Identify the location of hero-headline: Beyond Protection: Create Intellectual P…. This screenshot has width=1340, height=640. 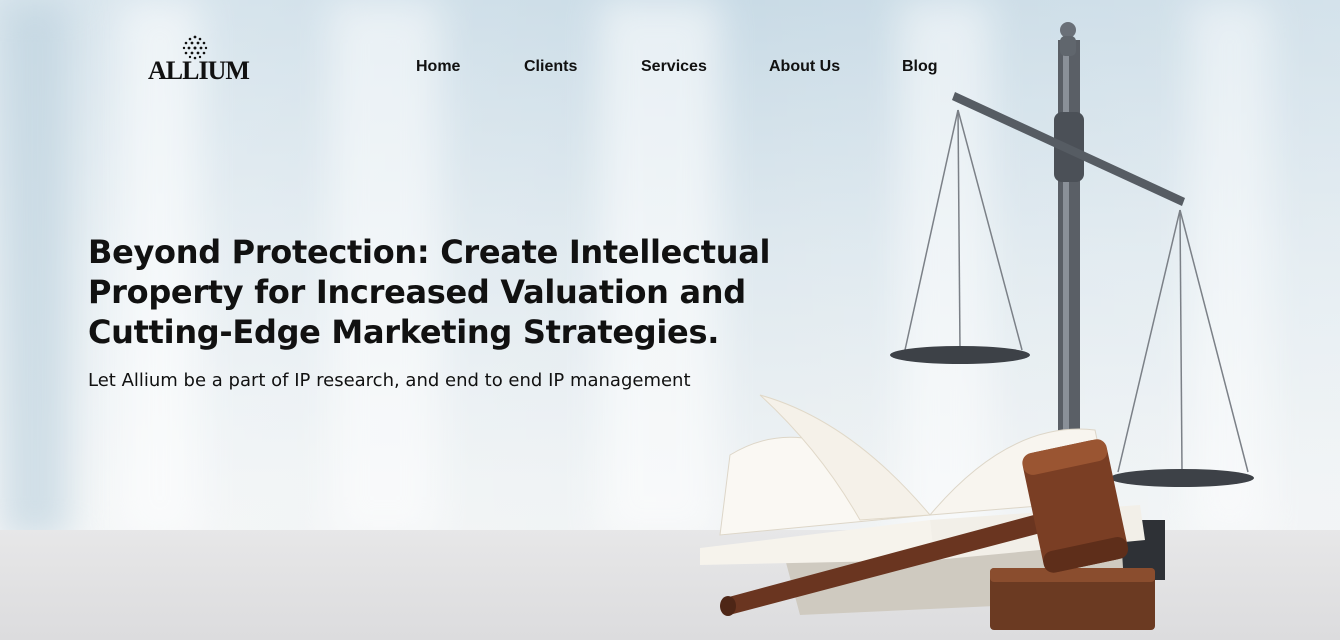
(429, 292).